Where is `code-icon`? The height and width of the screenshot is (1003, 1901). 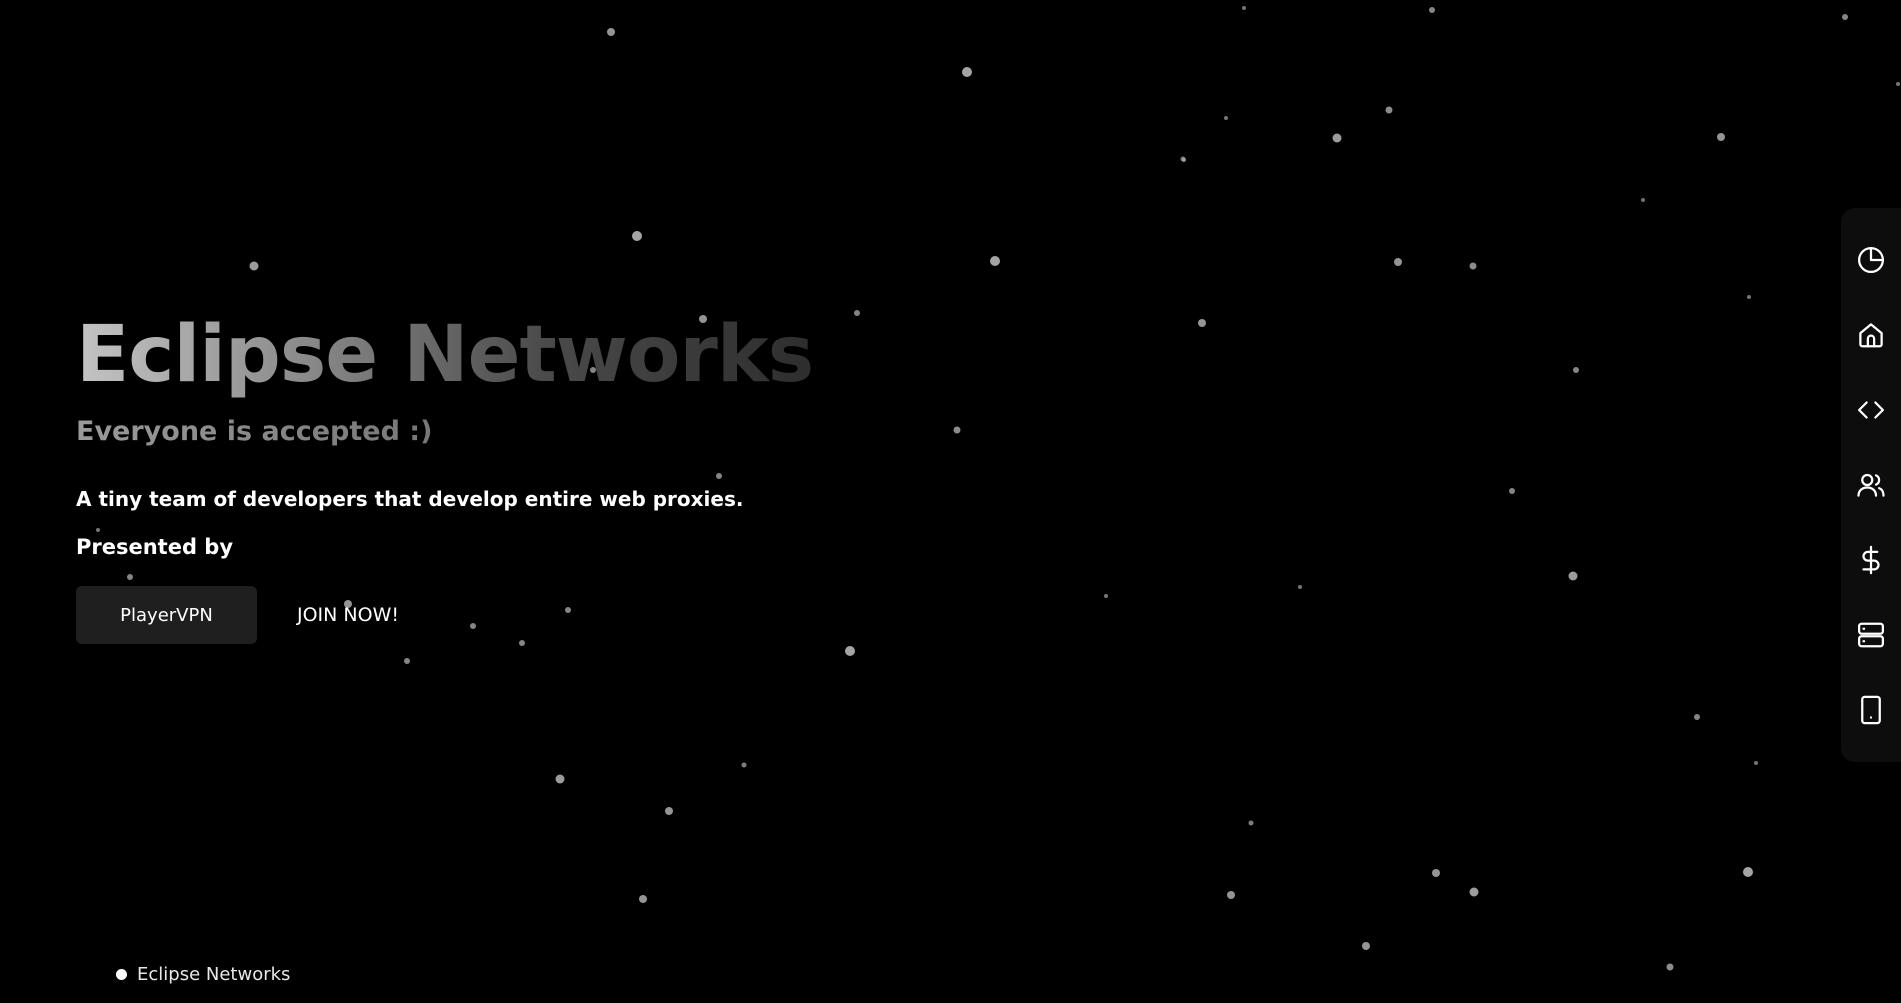
code-icon is located at coordinates (1871, 410).